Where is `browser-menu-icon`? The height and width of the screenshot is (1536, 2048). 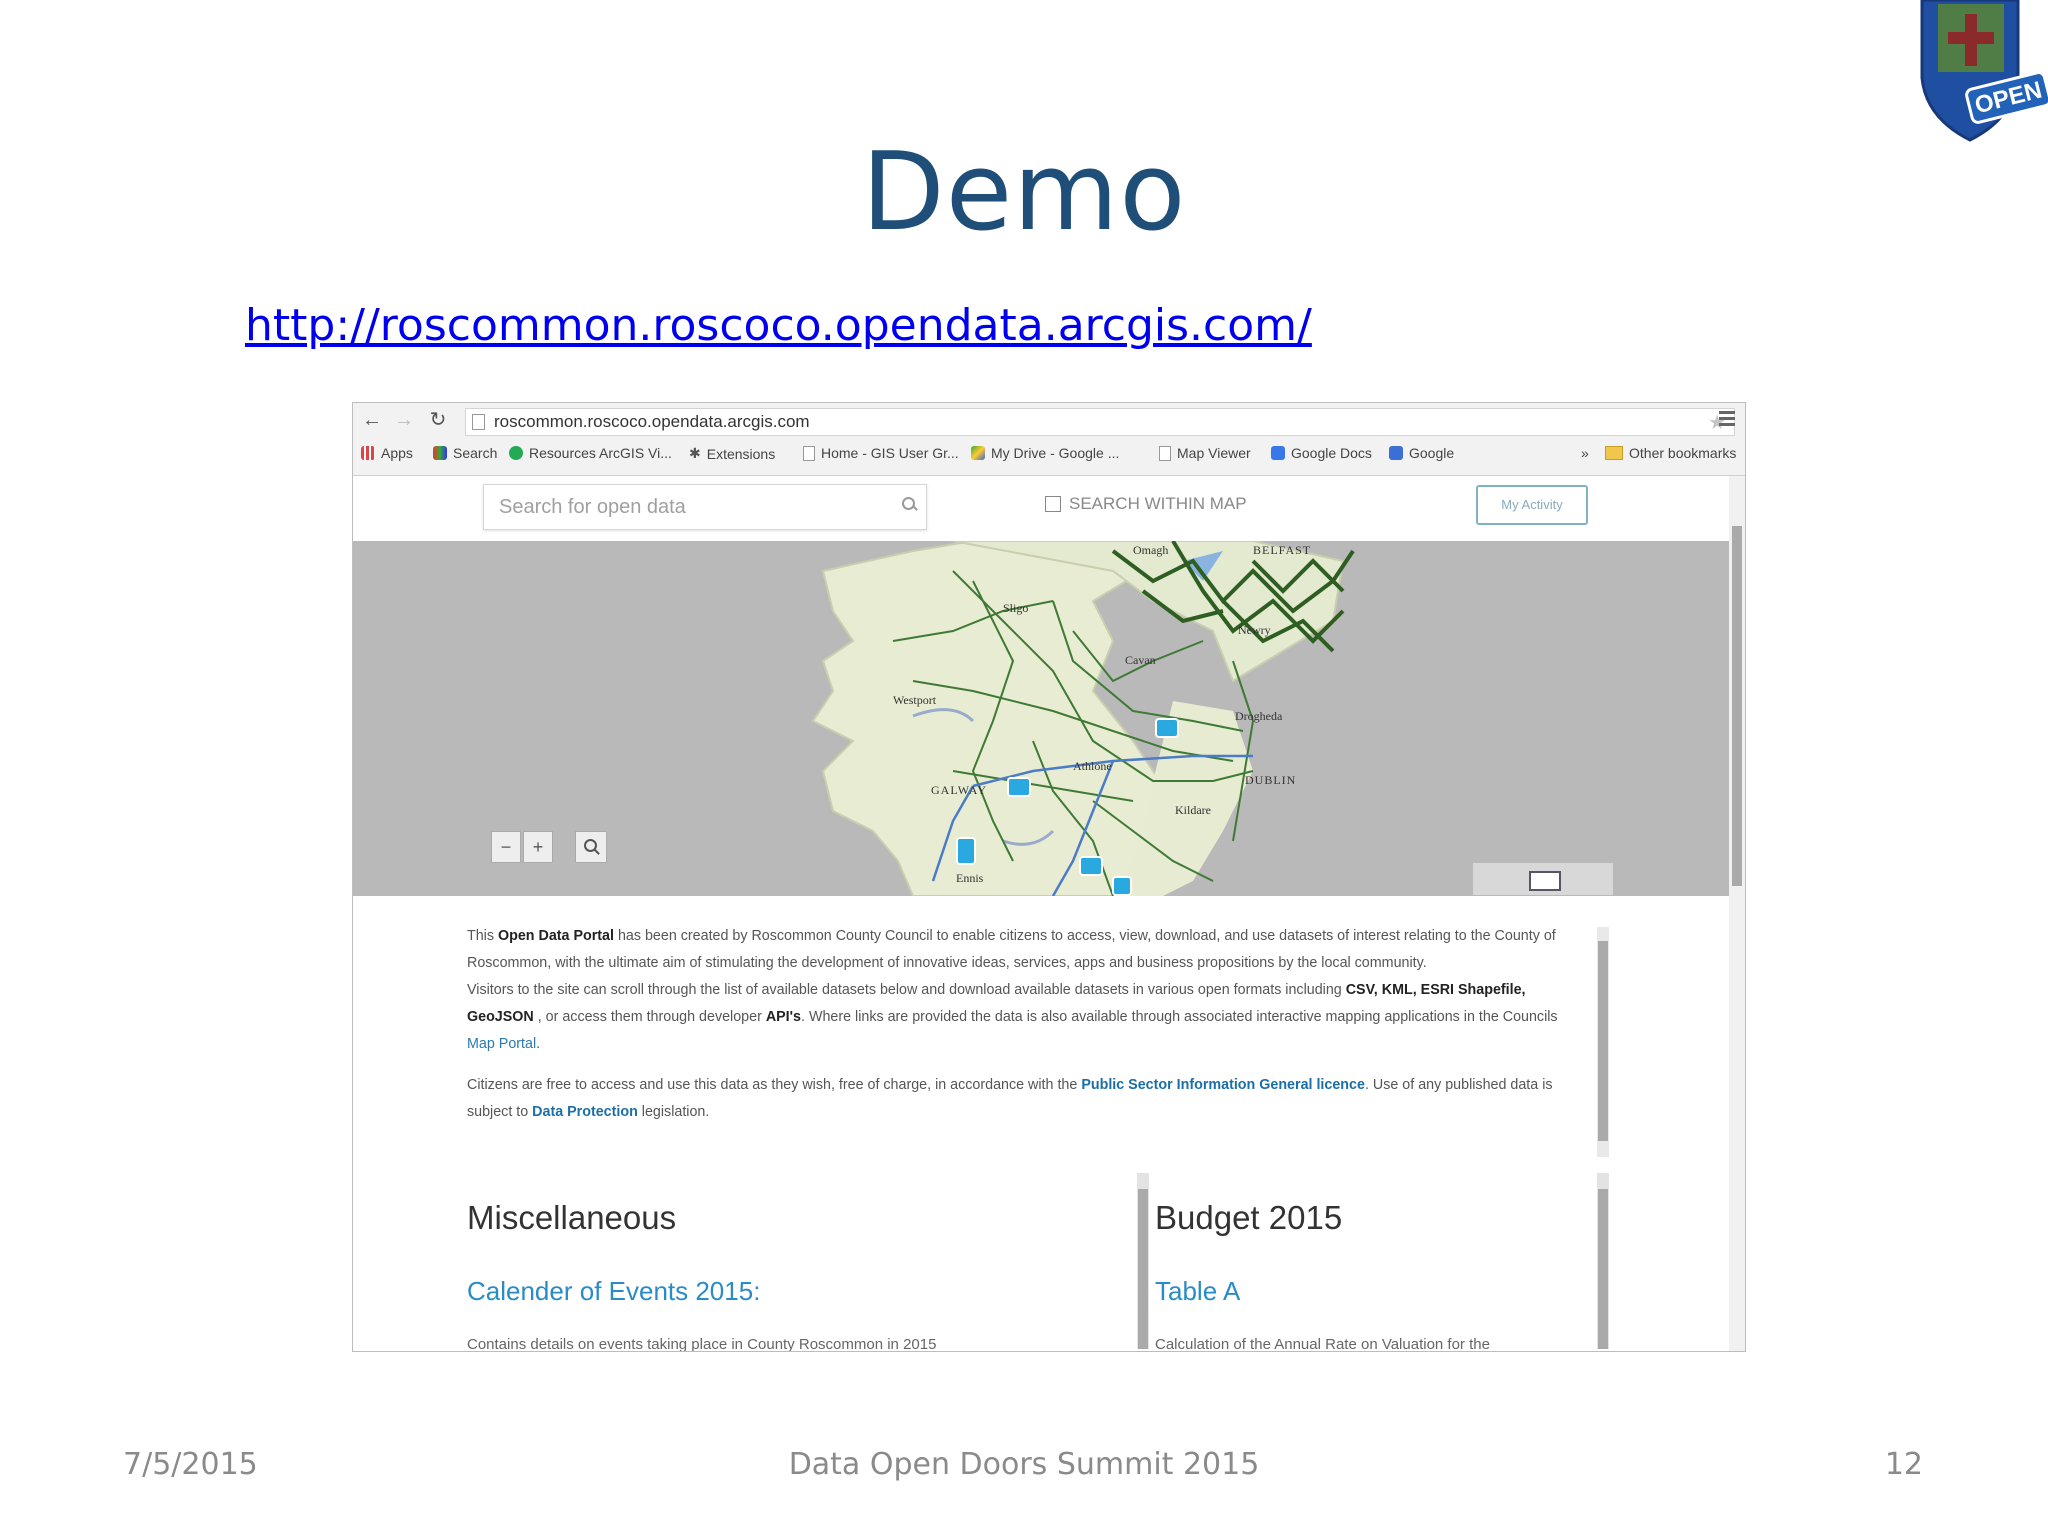
browser-menu-icon is located at coordinates (1727, 419).